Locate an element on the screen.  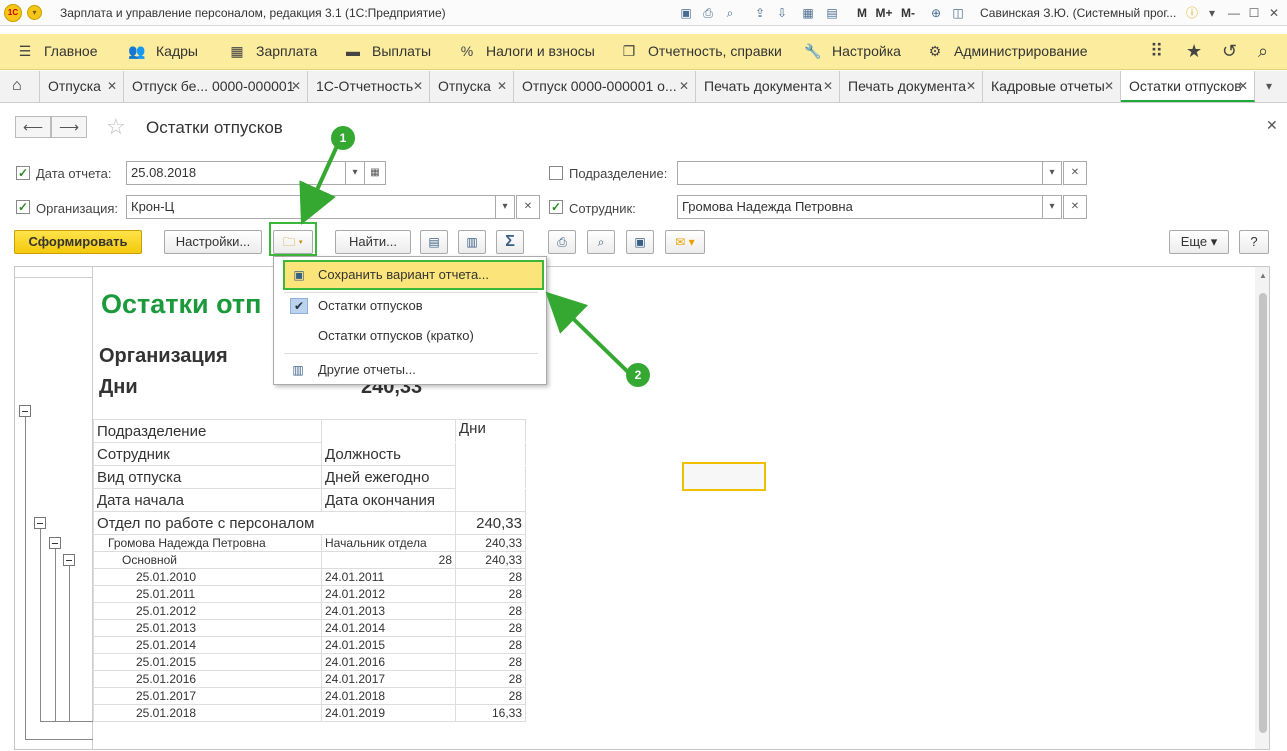
step-badge-2: 2 is located at coordinates (638, 375).